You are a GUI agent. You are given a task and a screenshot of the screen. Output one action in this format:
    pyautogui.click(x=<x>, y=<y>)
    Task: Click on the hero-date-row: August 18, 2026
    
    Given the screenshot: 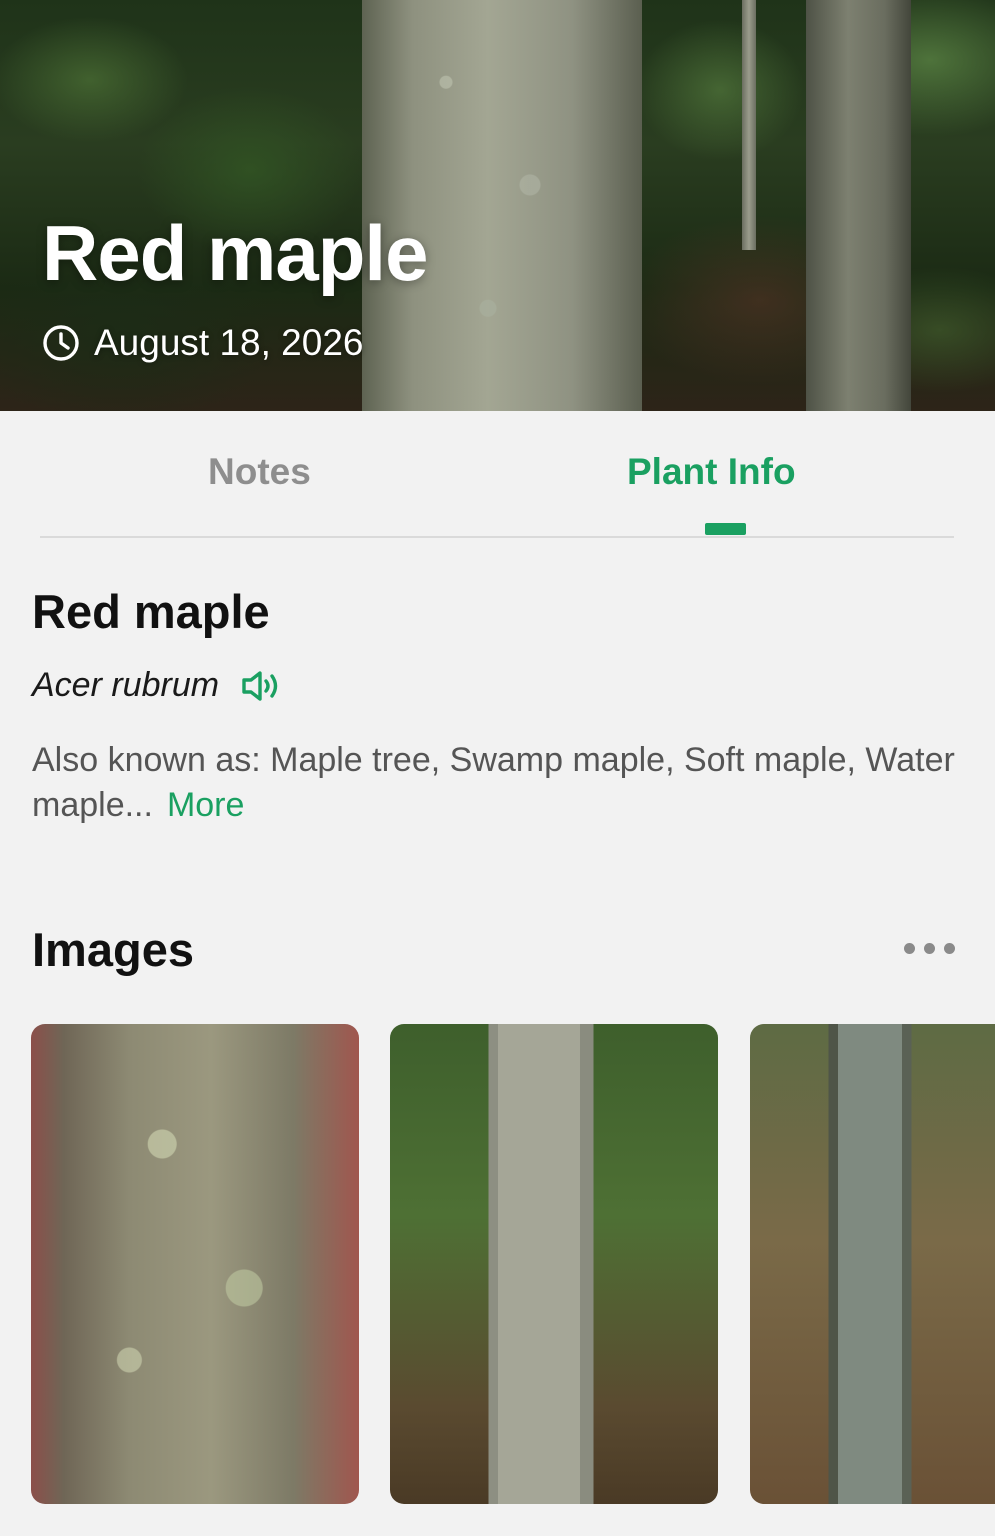 What is the action you would take?
    pyautogui.click(x=203, y=343)
    